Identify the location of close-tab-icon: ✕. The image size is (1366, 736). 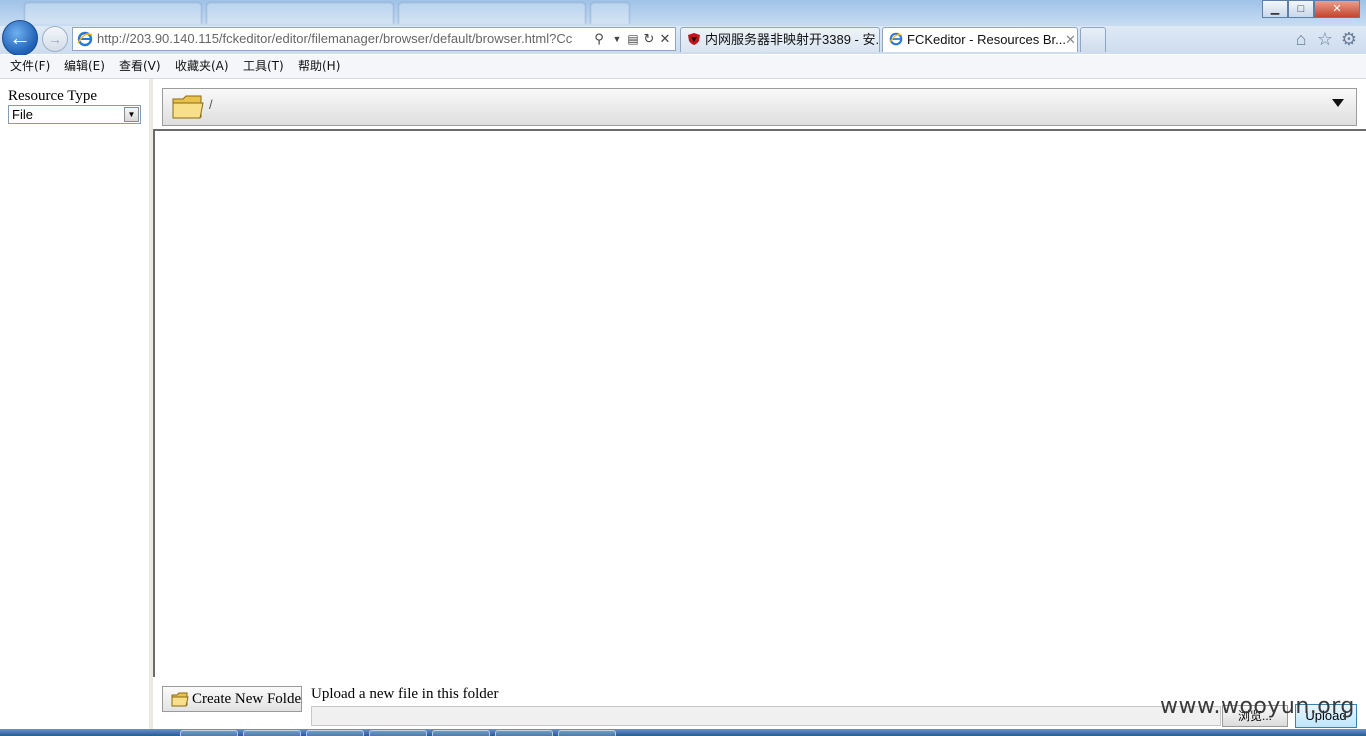
(1070, 40).